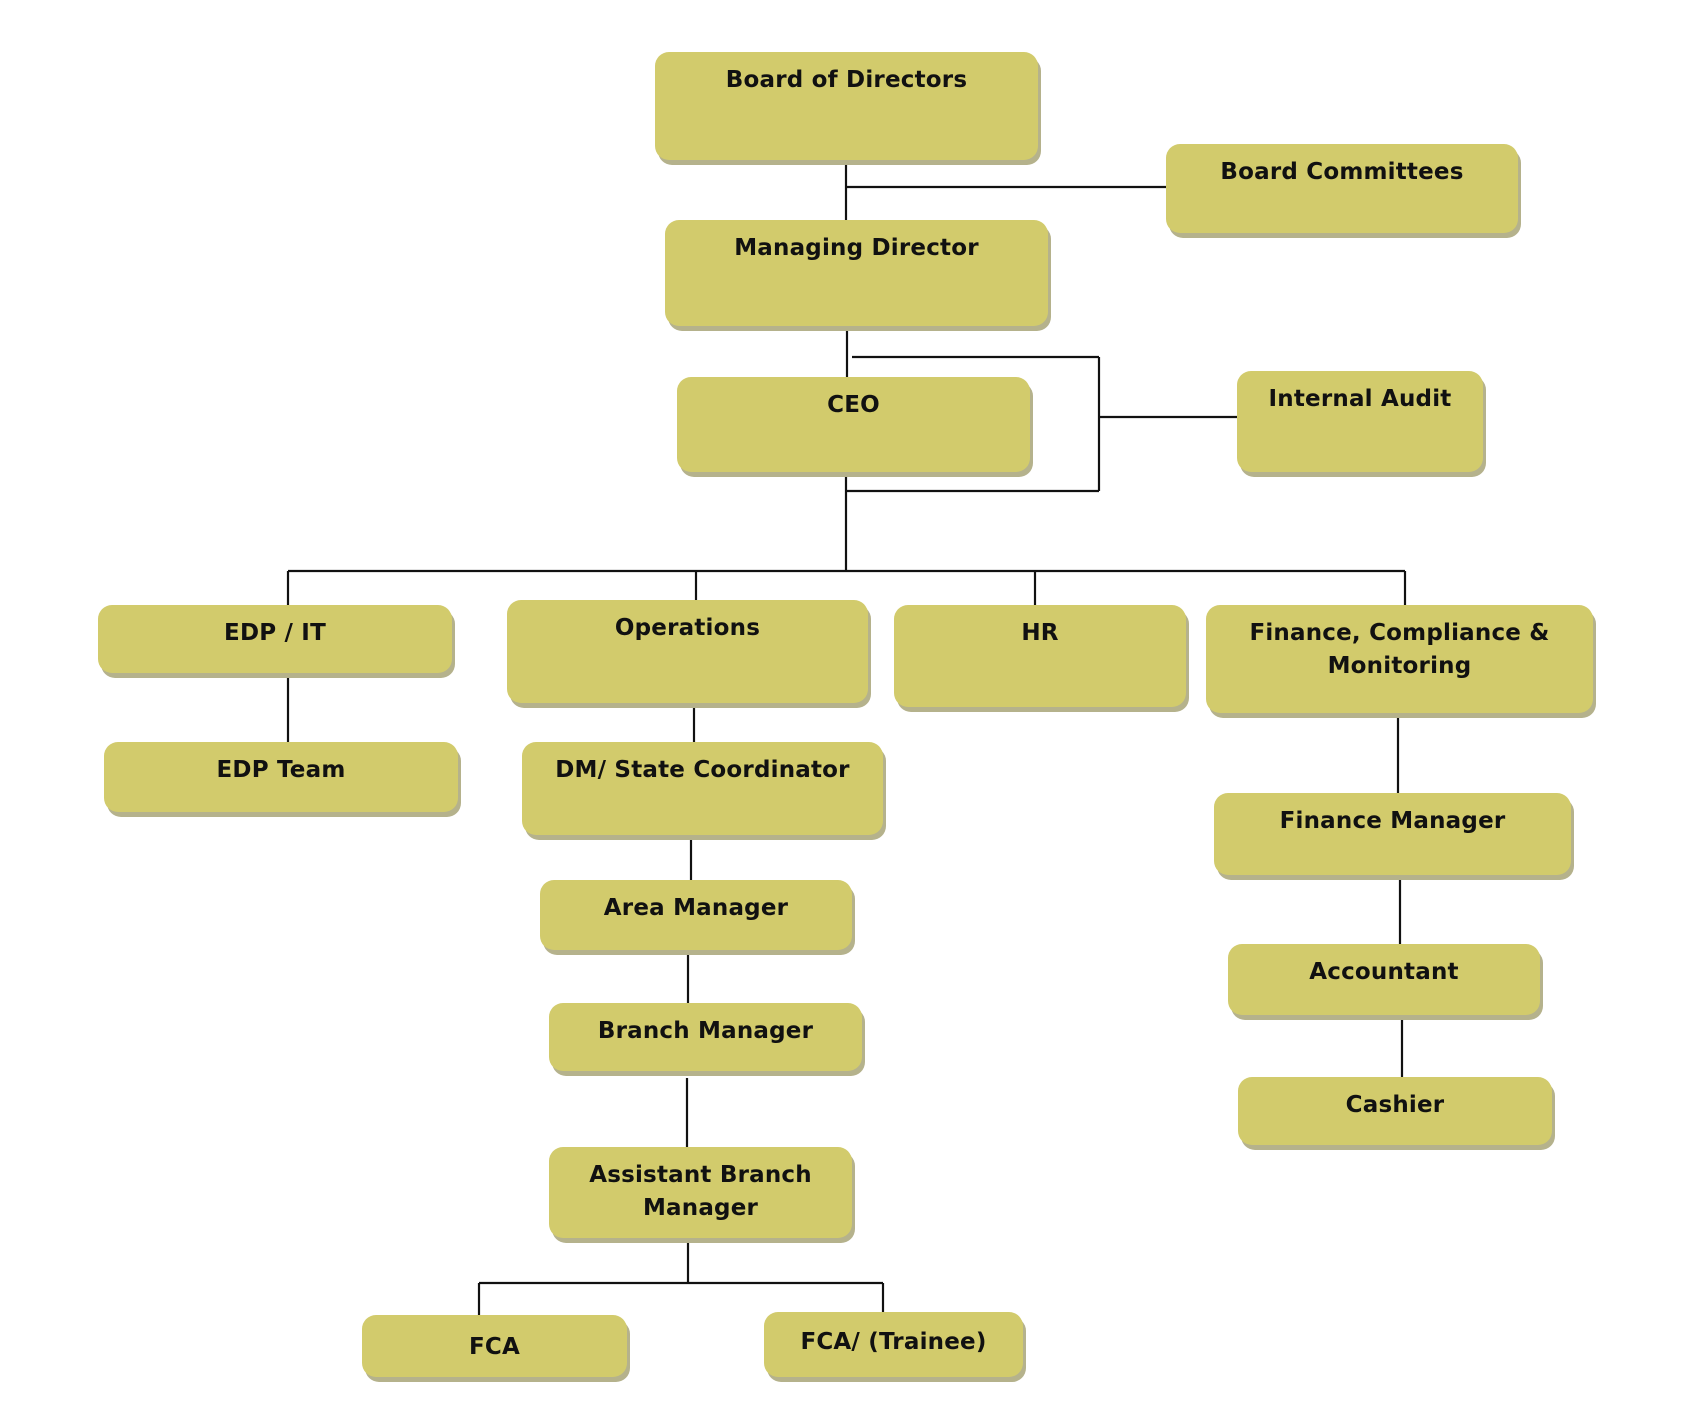  I want to click on node-label: HR, so click(1040, 633).